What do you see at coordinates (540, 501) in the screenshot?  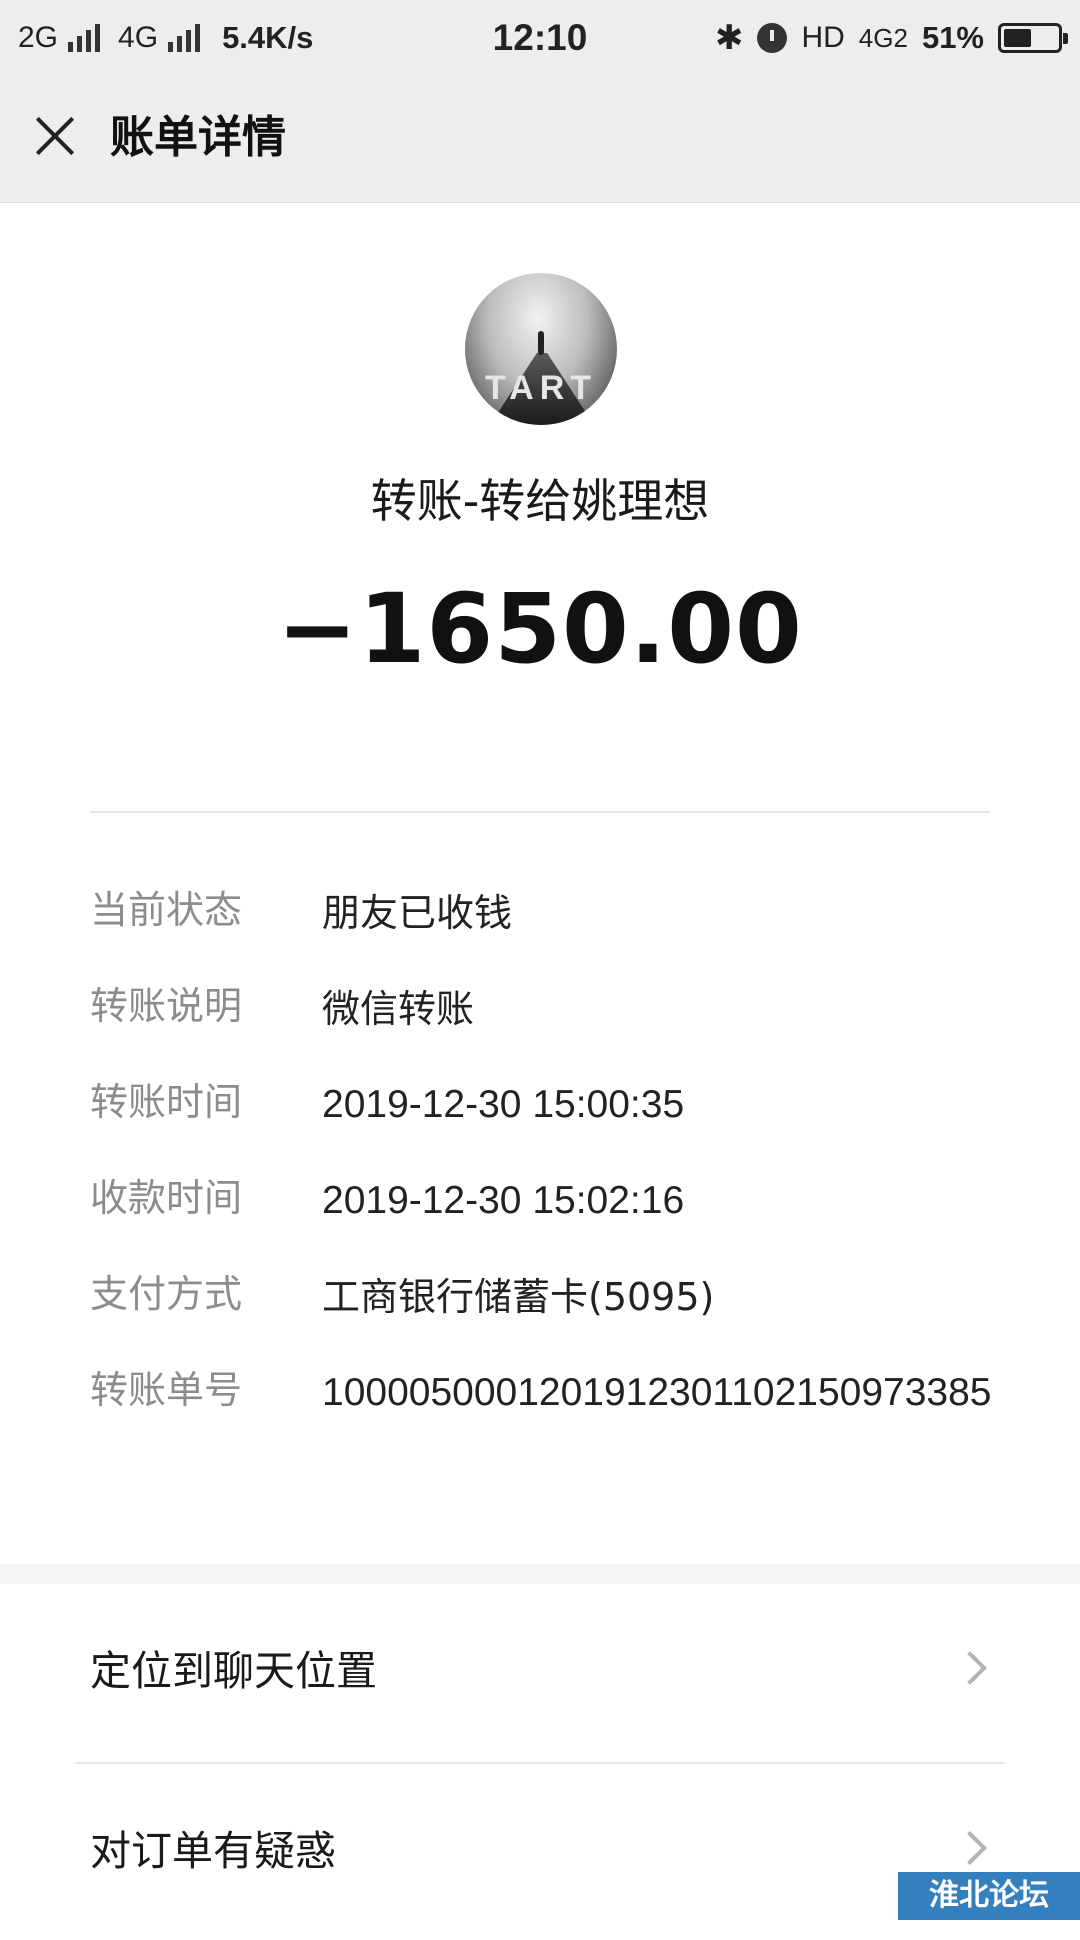 I see `payee-title: 转账-转给姚理想` at bounding box center [540, 501].